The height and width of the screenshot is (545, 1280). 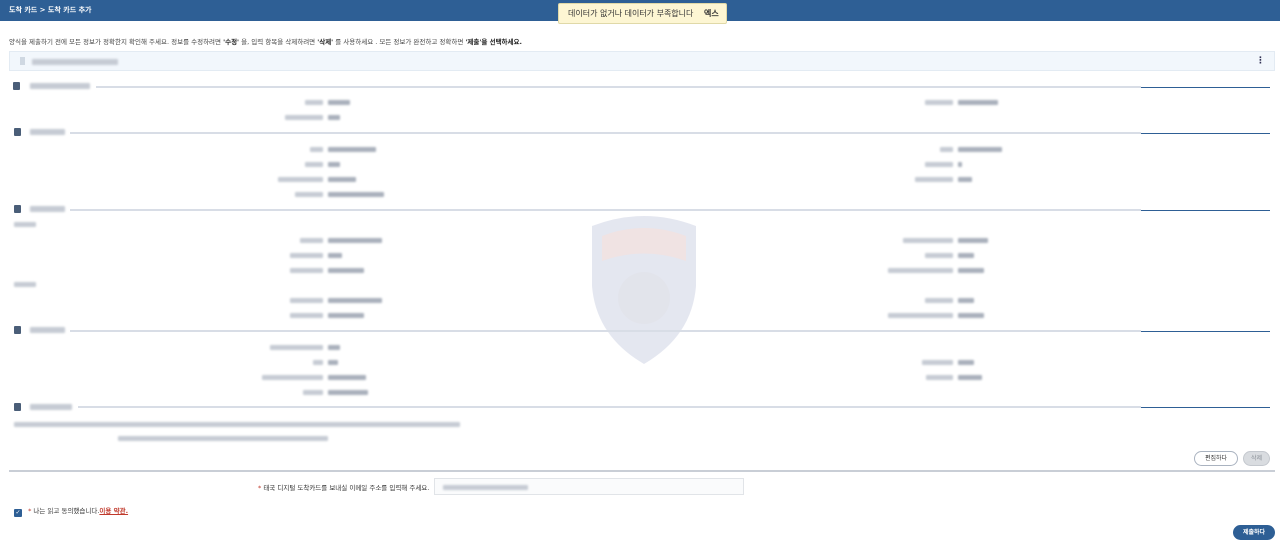 I want to click on instructions-submit-word: '제출'을 선택하세요., so click(x=493, y=42).